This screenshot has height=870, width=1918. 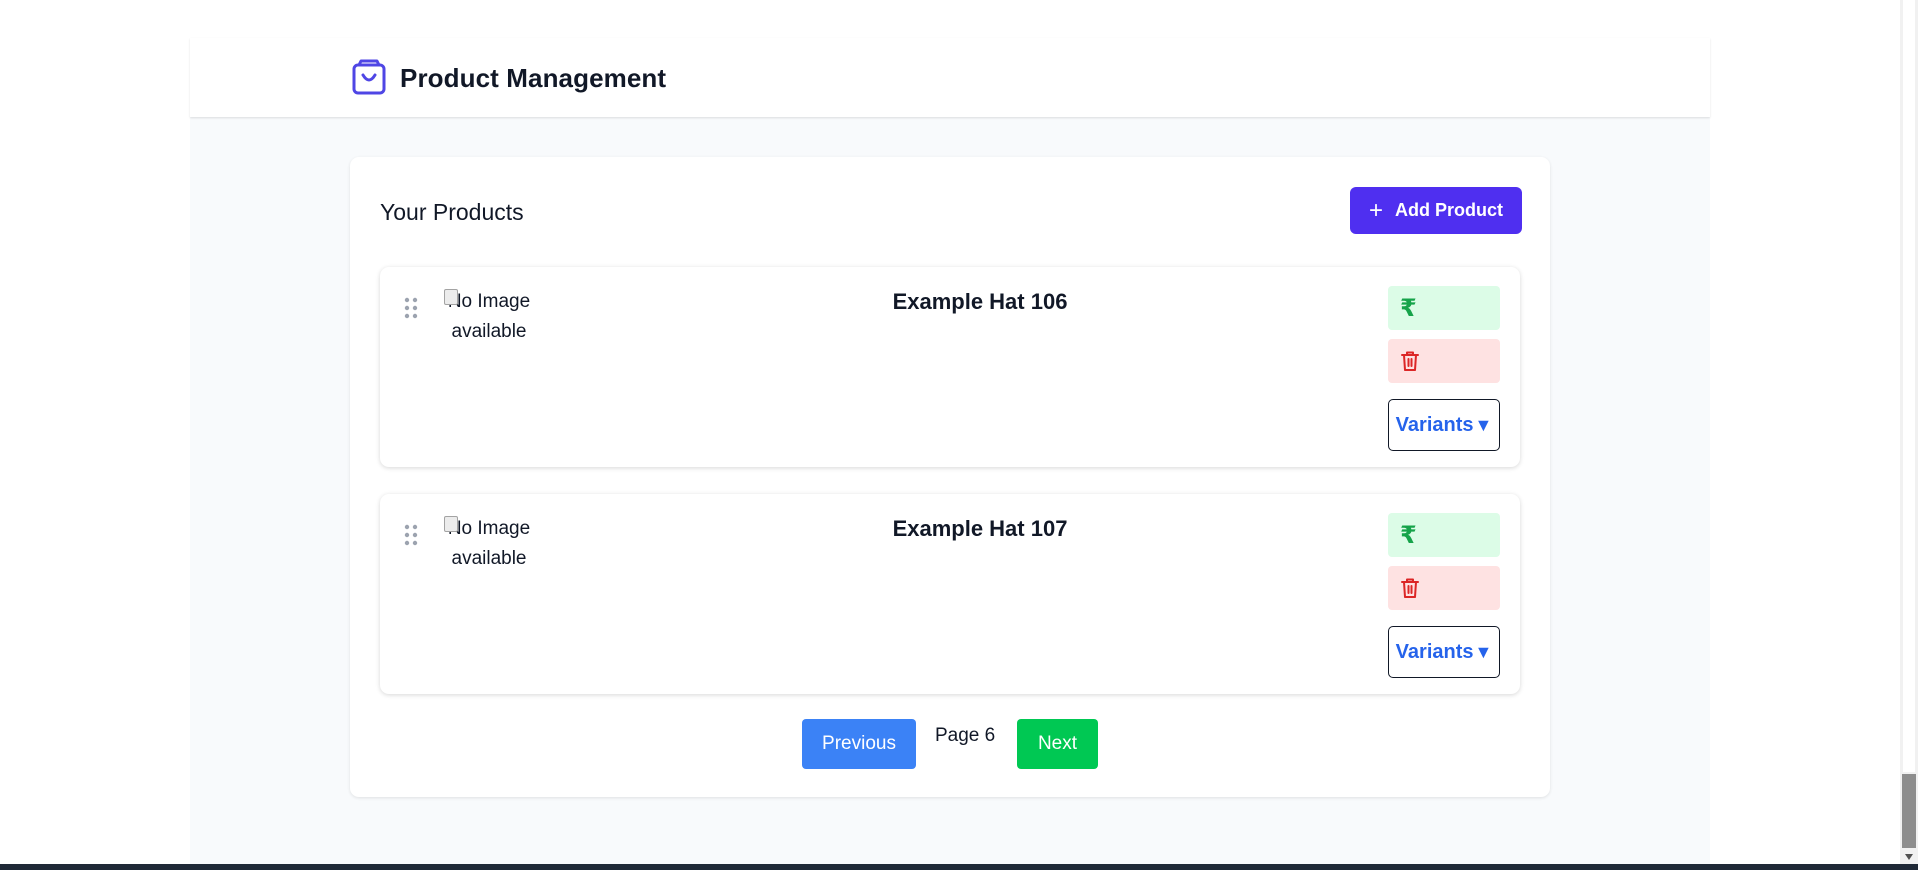 I want to click on next-page-button: Next, so click(x=1057, y=744).